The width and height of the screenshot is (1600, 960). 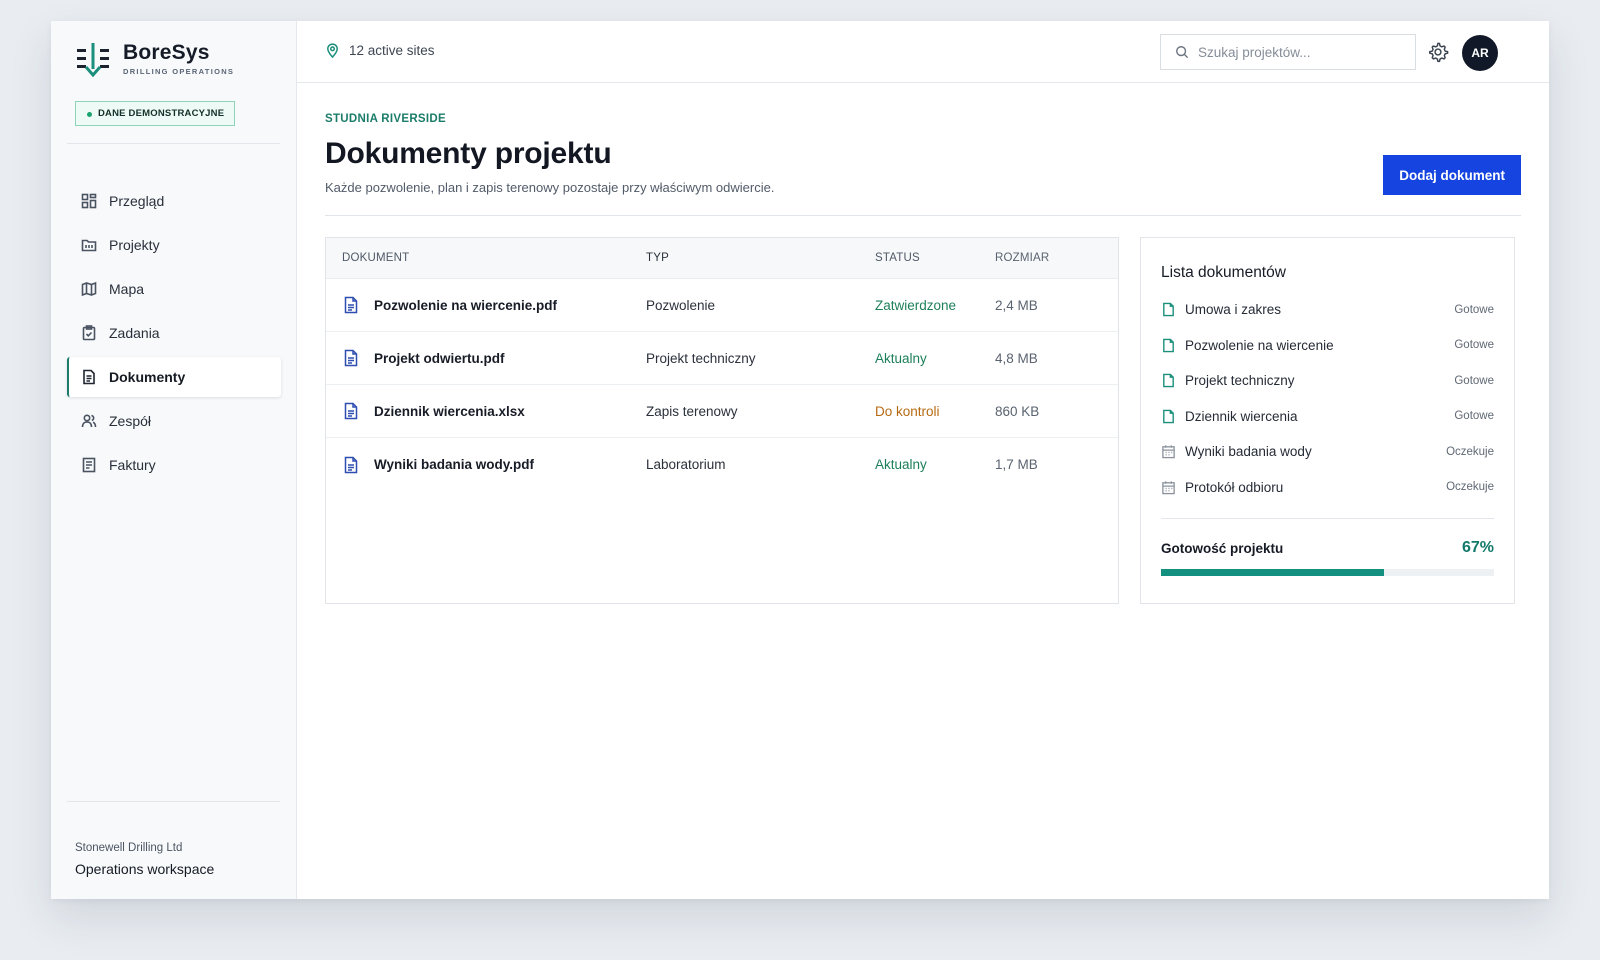 What do you see at coordinates (935, 258) in the screenshot?
I see `column-header-status: STATUS` at bounding box center [935, 258].